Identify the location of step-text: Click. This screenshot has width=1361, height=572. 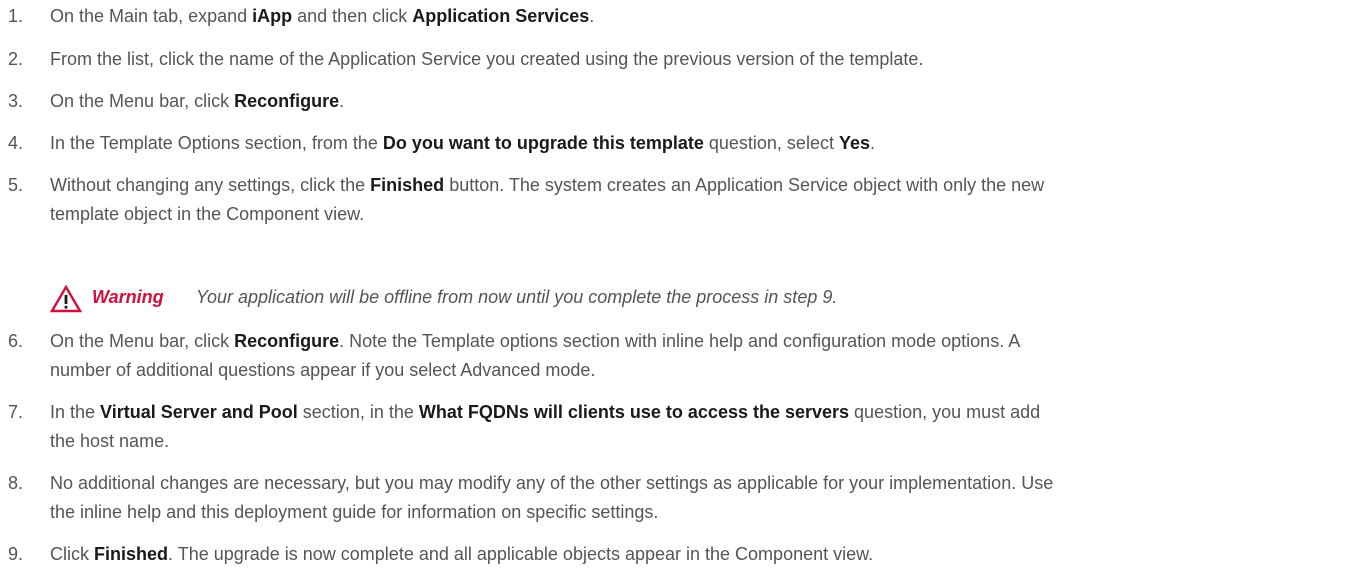
(72, 554).